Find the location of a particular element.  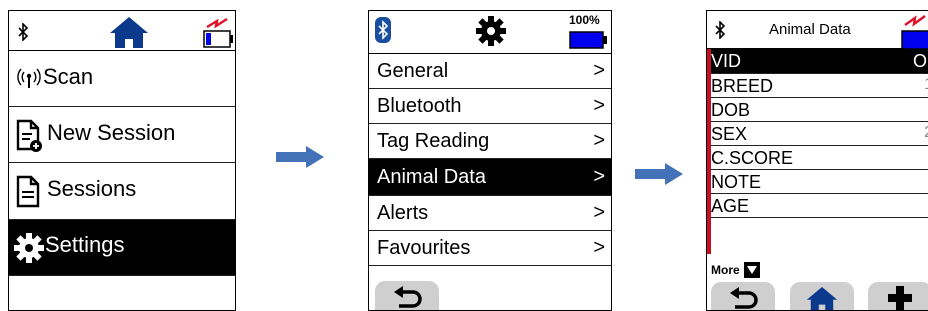

settings-item-label: Animal Data is located at coordinates (431, 177).